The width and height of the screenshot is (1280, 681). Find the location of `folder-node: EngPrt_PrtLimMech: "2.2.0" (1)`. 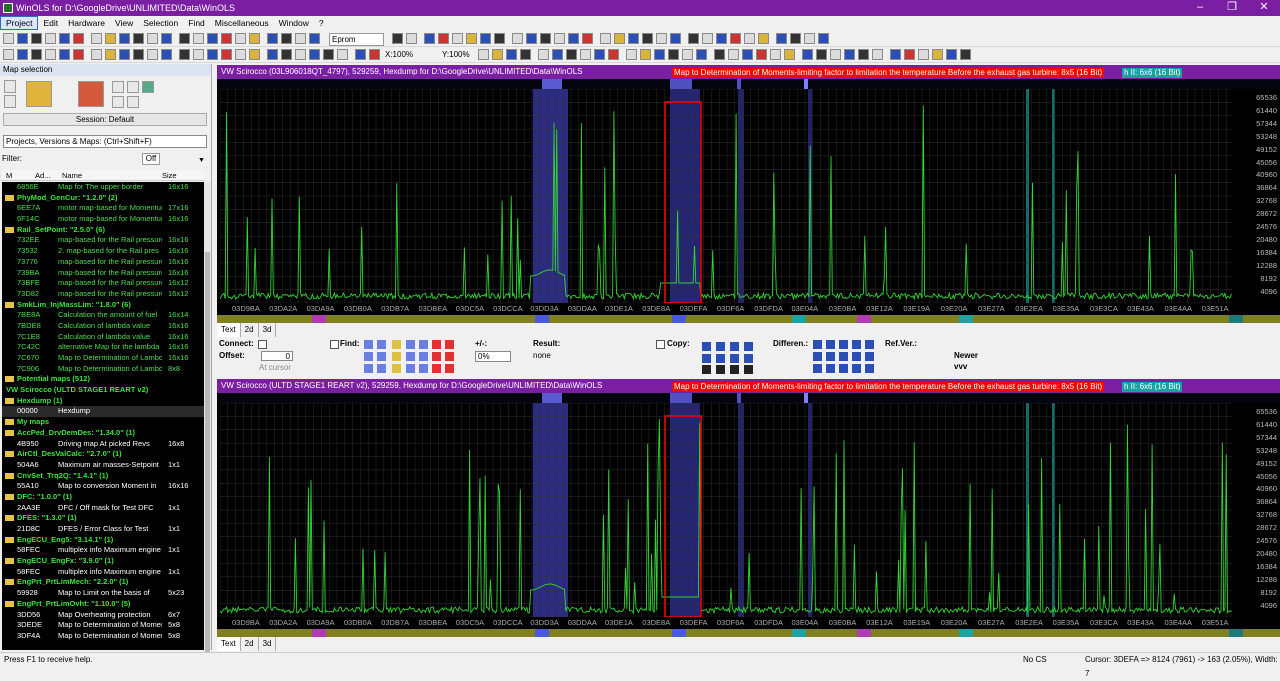

folder-node: EngPrt_PrtLimMech: "2.2.0" (1) is located at coordinates (103, 582).